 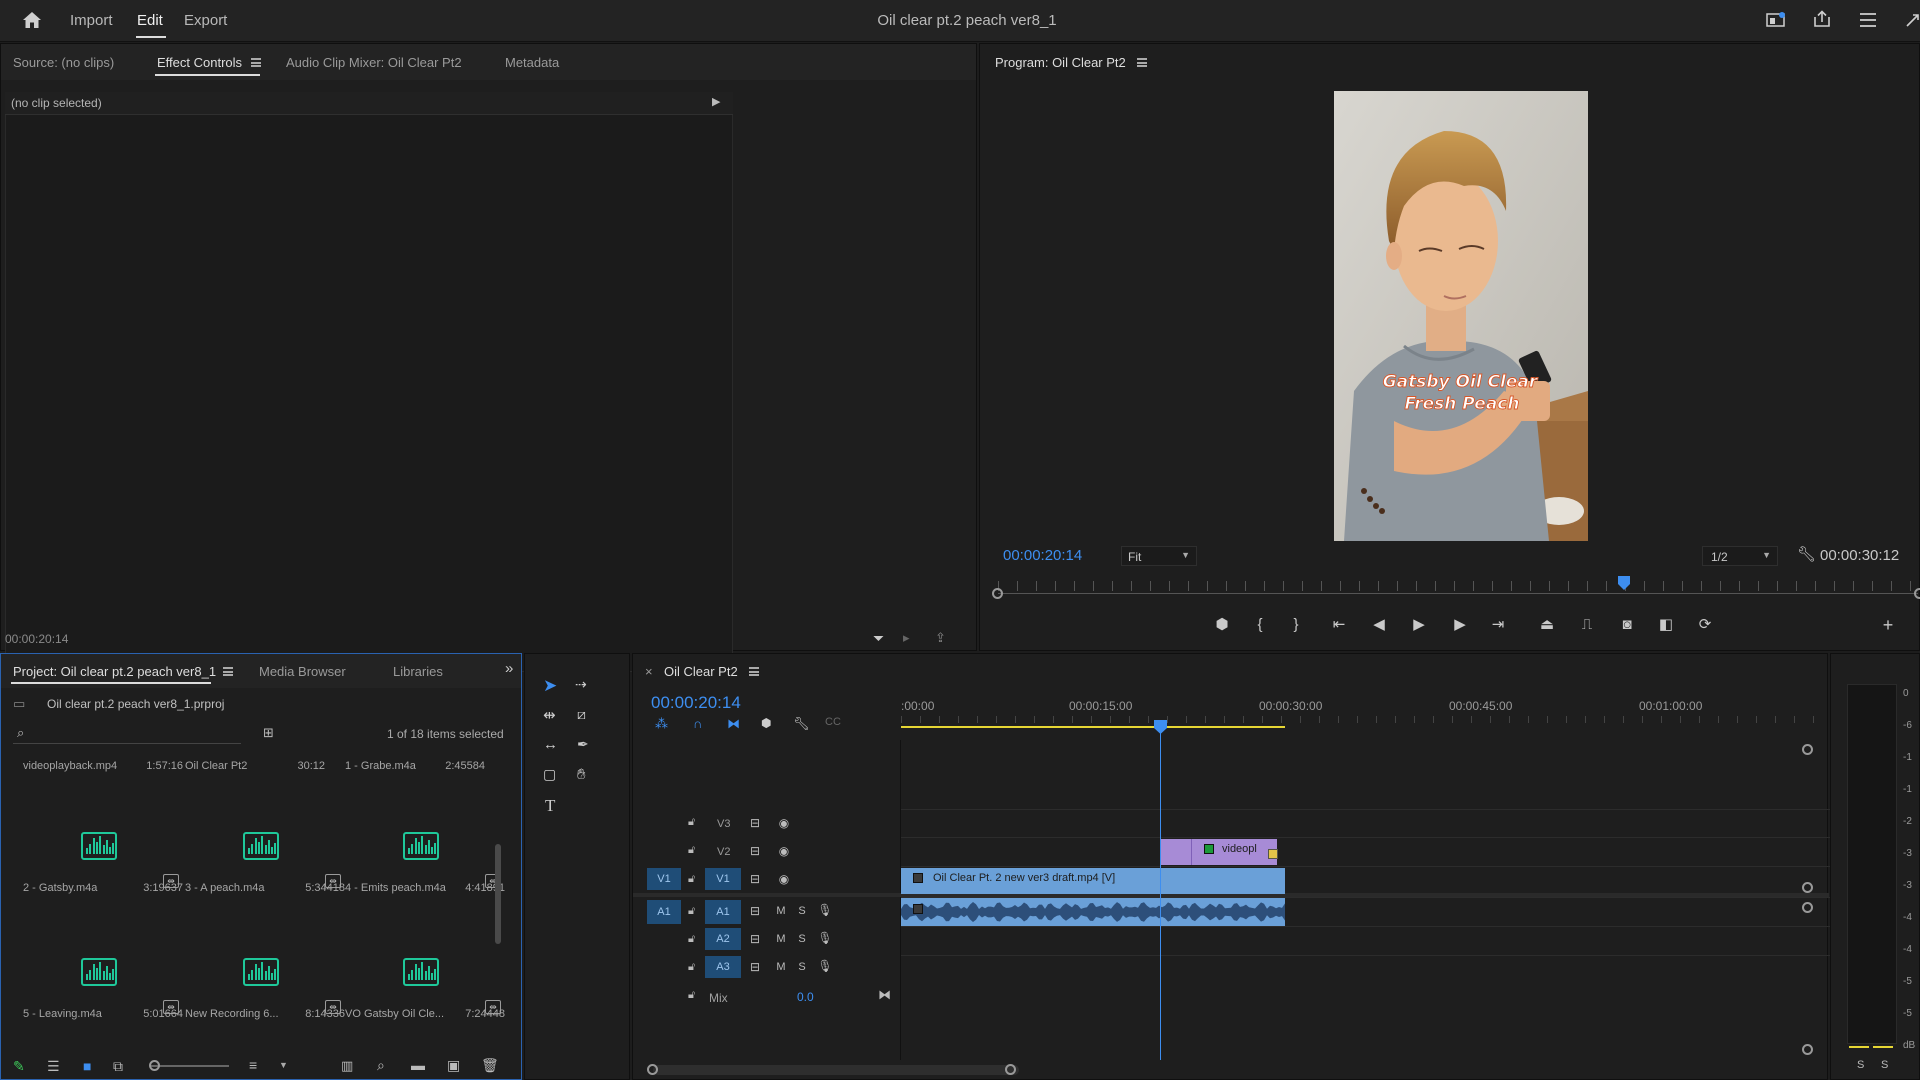 I want to click on new-search-bin-icon: ⊞, so click(x=268, y=733).